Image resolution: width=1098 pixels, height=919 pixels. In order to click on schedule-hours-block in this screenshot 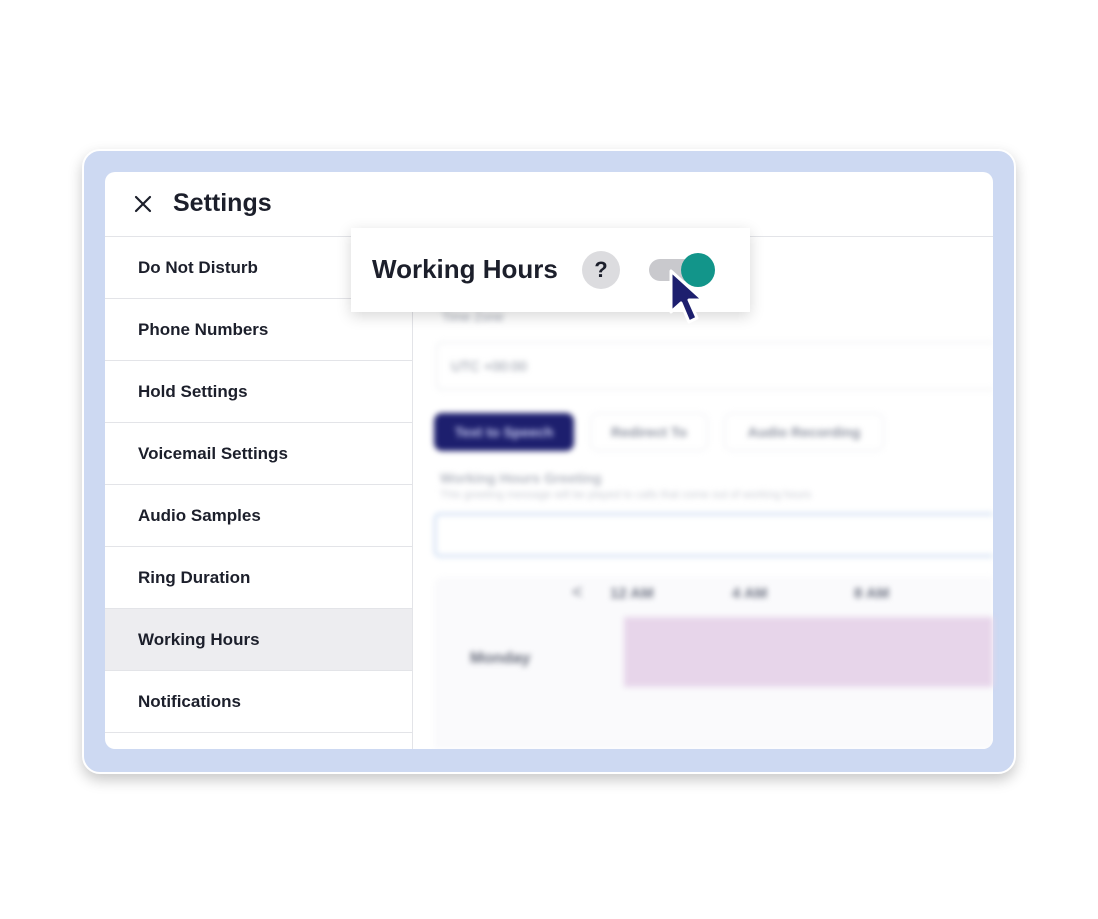, I will do `click(808, 652)`.